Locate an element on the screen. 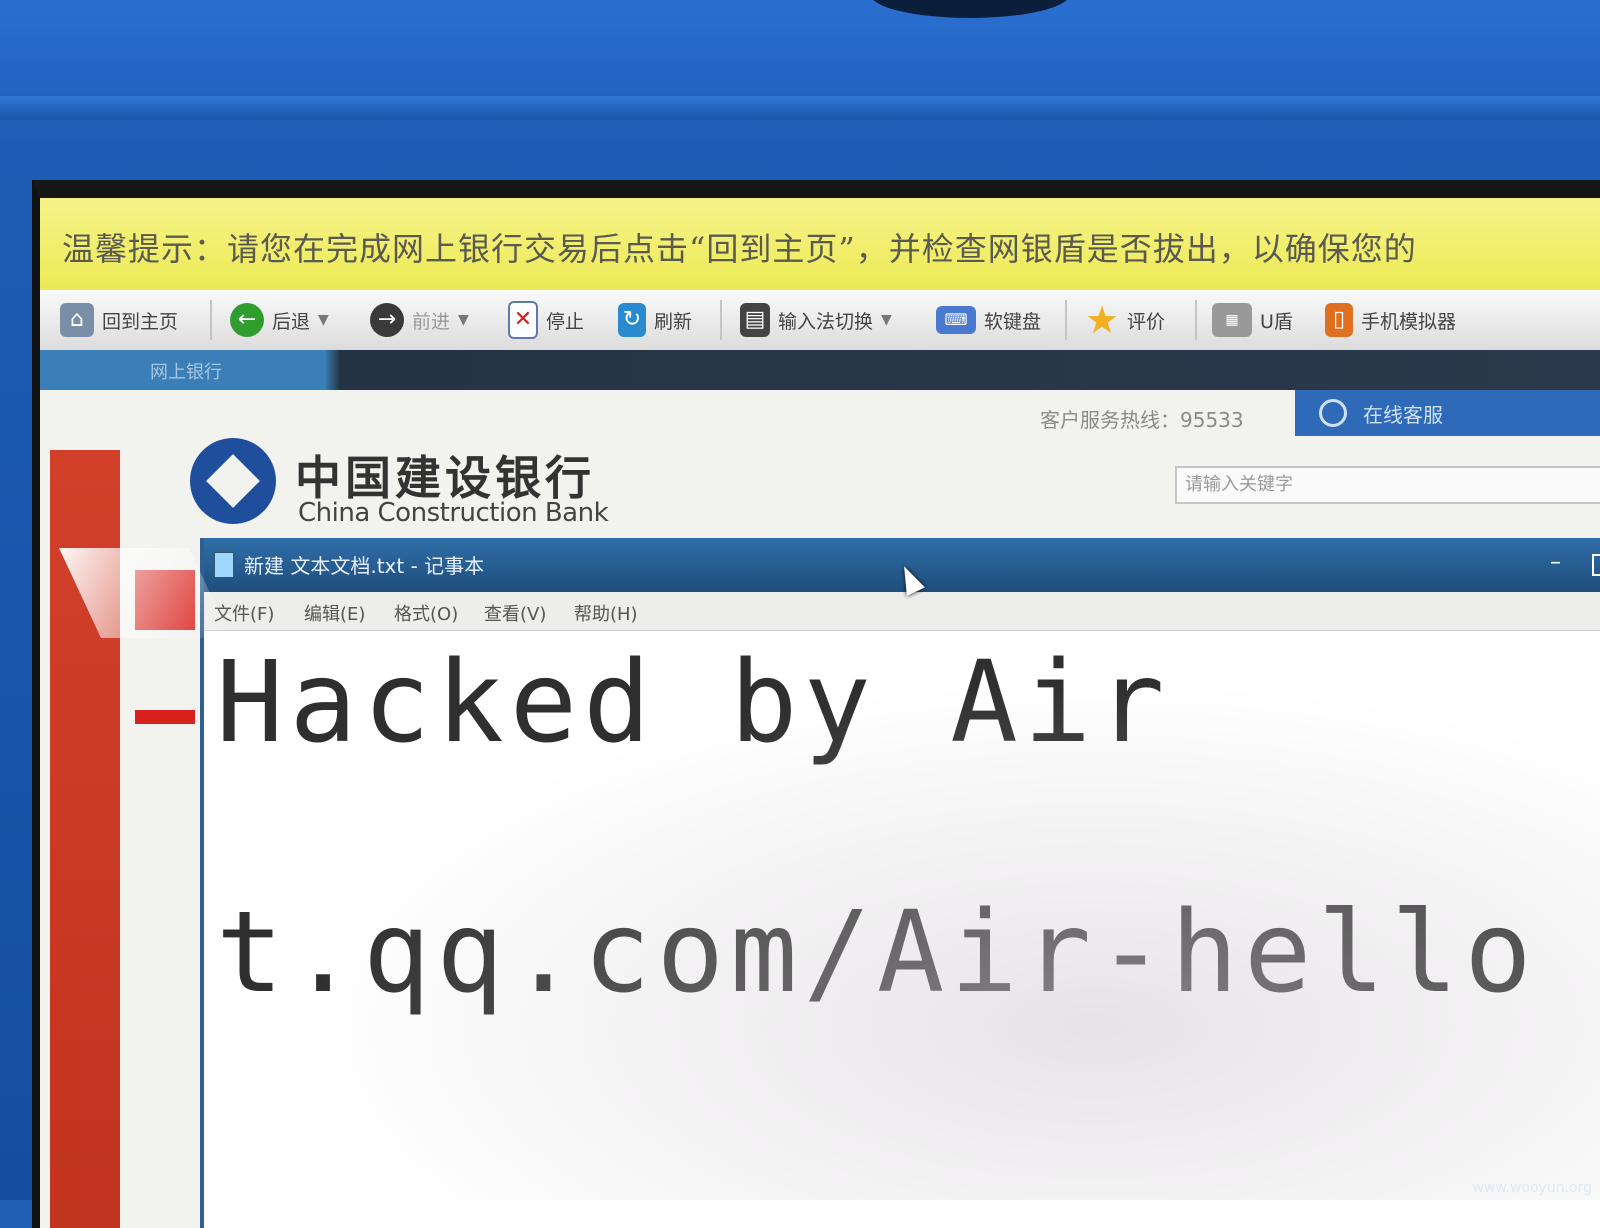 Image resolution: width=1600 pixels, height=1228 pixels. kiosk-toolbar: ⌂ 回到主页 ← 后退 ▼ → 前进 ▼ ✕ 停止 ↻ 刷新 ▤ 输入法切换 ▼ is located at coordinates (820, 321).